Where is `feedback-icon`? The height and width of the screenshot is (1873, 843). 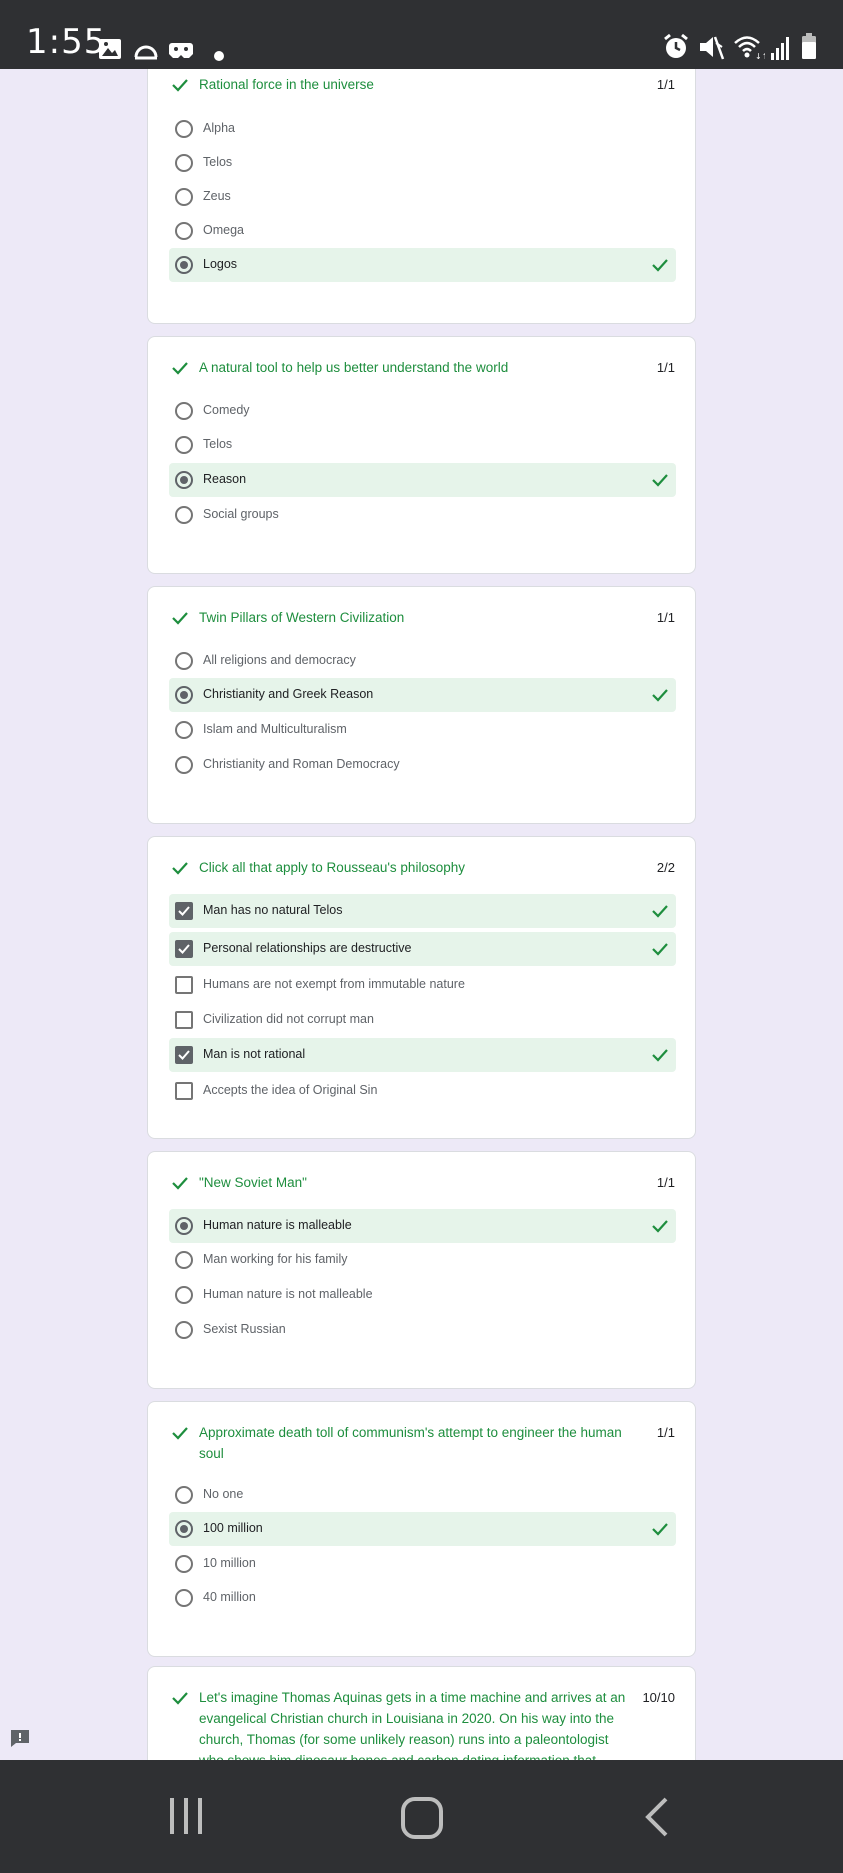
feedback-icon is located at coordinates (20, 1738).